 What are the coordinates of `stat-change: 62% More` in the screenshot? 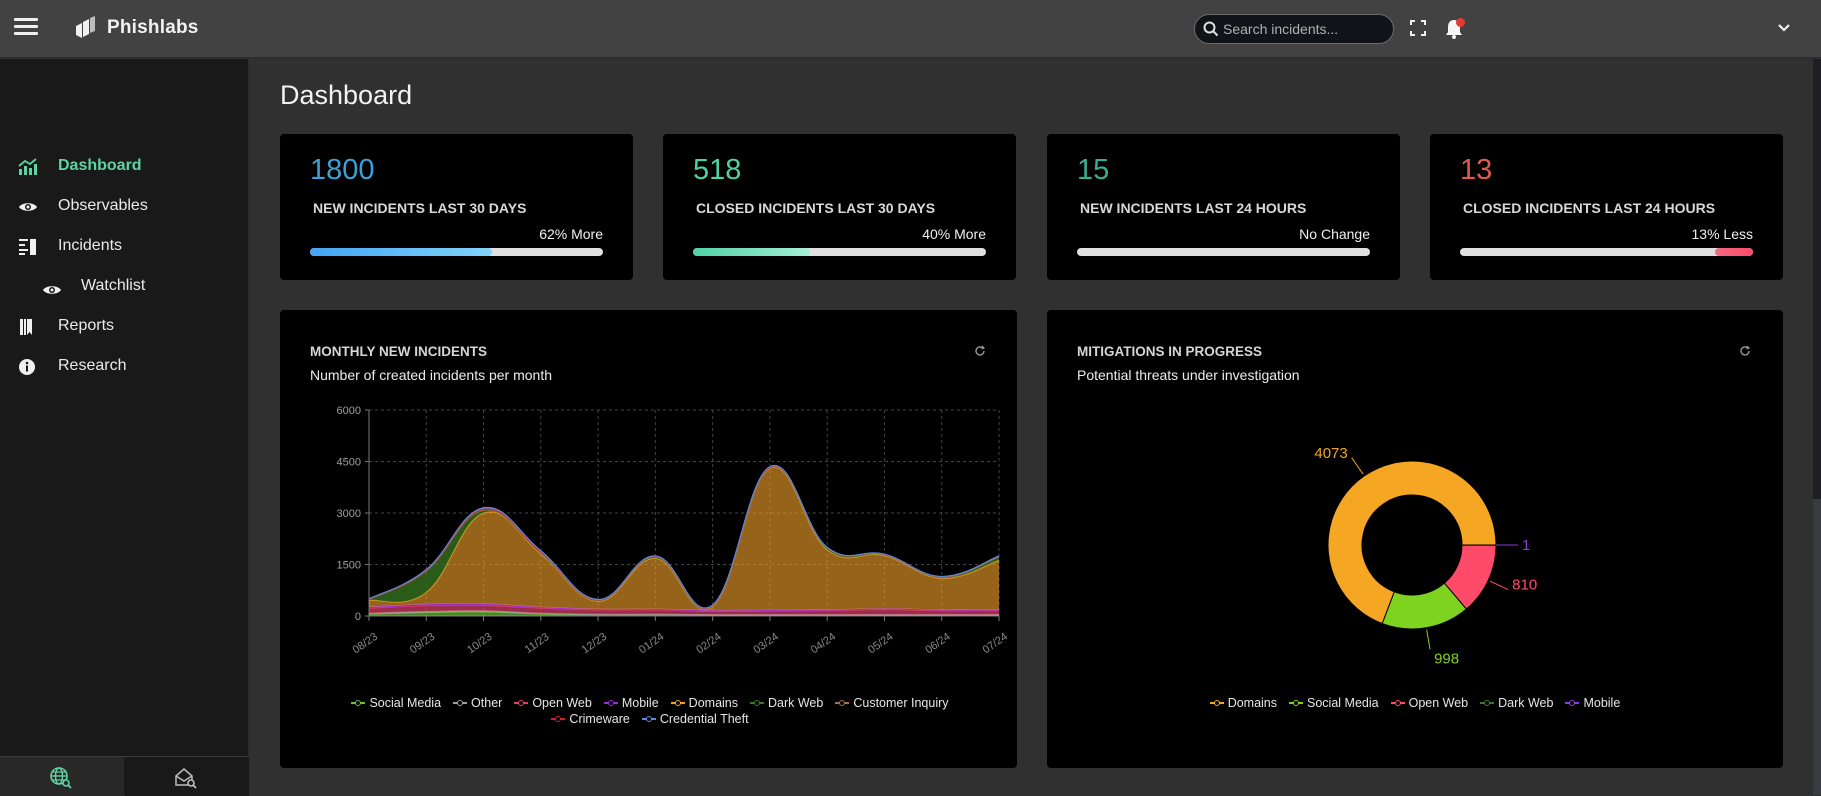 It's located at (571, 234).